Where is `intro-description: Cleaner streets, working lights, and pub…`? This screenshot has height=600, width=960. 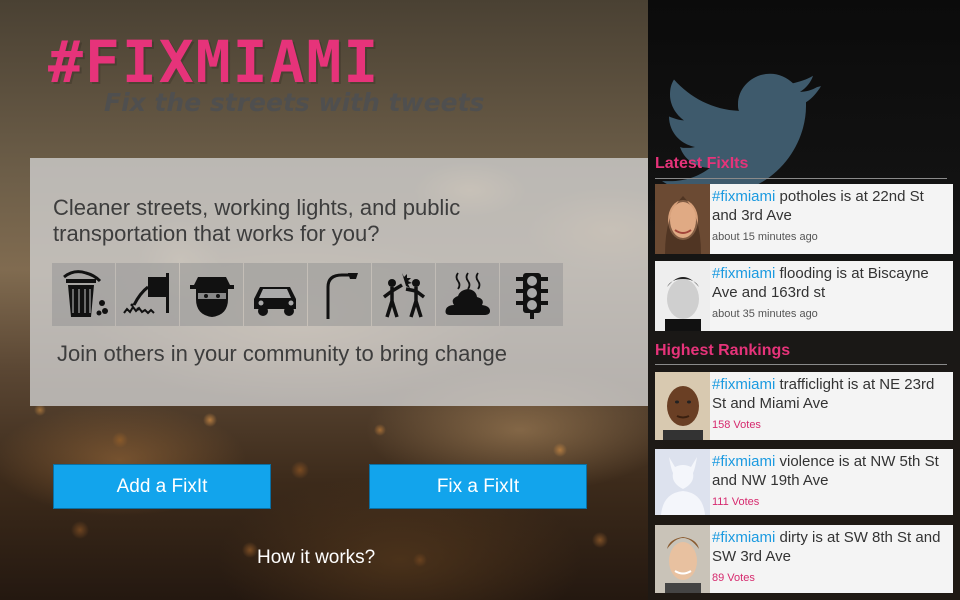
intro-description: Cleaner streets, working lights, and pub… is located at coordinates (257, 220).